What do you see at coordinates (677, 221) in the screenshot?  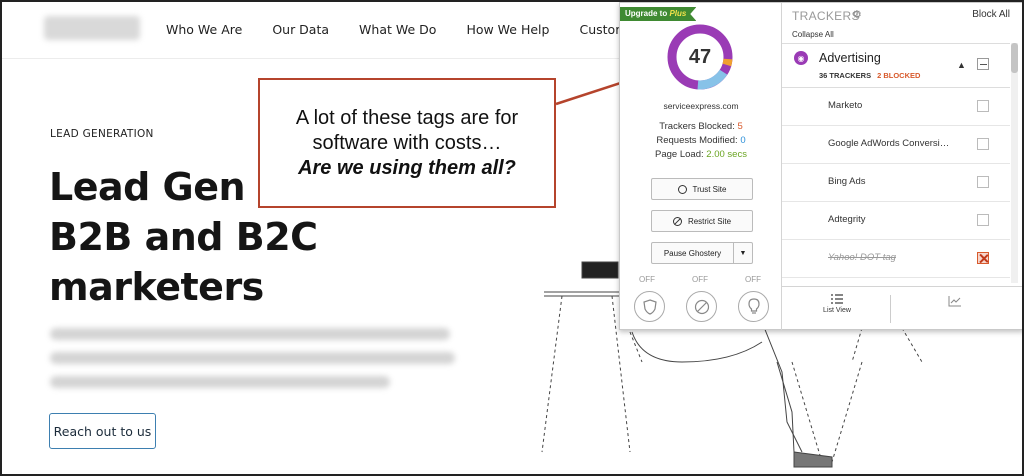 I see `restrict-icon` at bounding box center [677, 221].